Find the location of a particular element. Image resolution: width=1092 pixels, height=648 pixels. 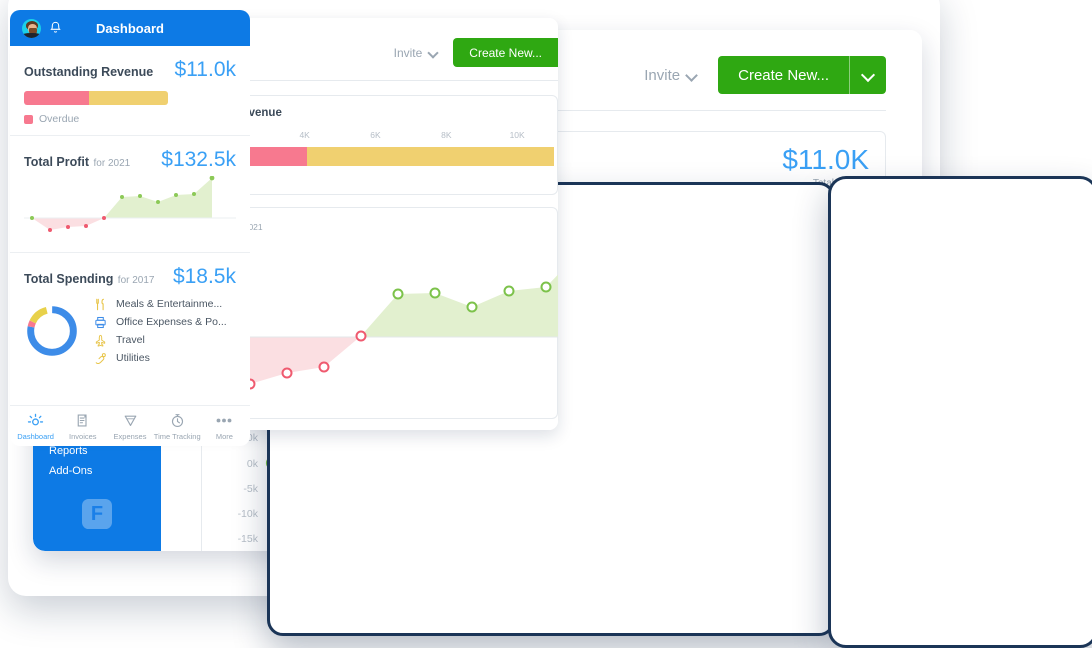

phone-profit-section: Total Profit for 2021 $132.5k is located at coordinates (130, 194).